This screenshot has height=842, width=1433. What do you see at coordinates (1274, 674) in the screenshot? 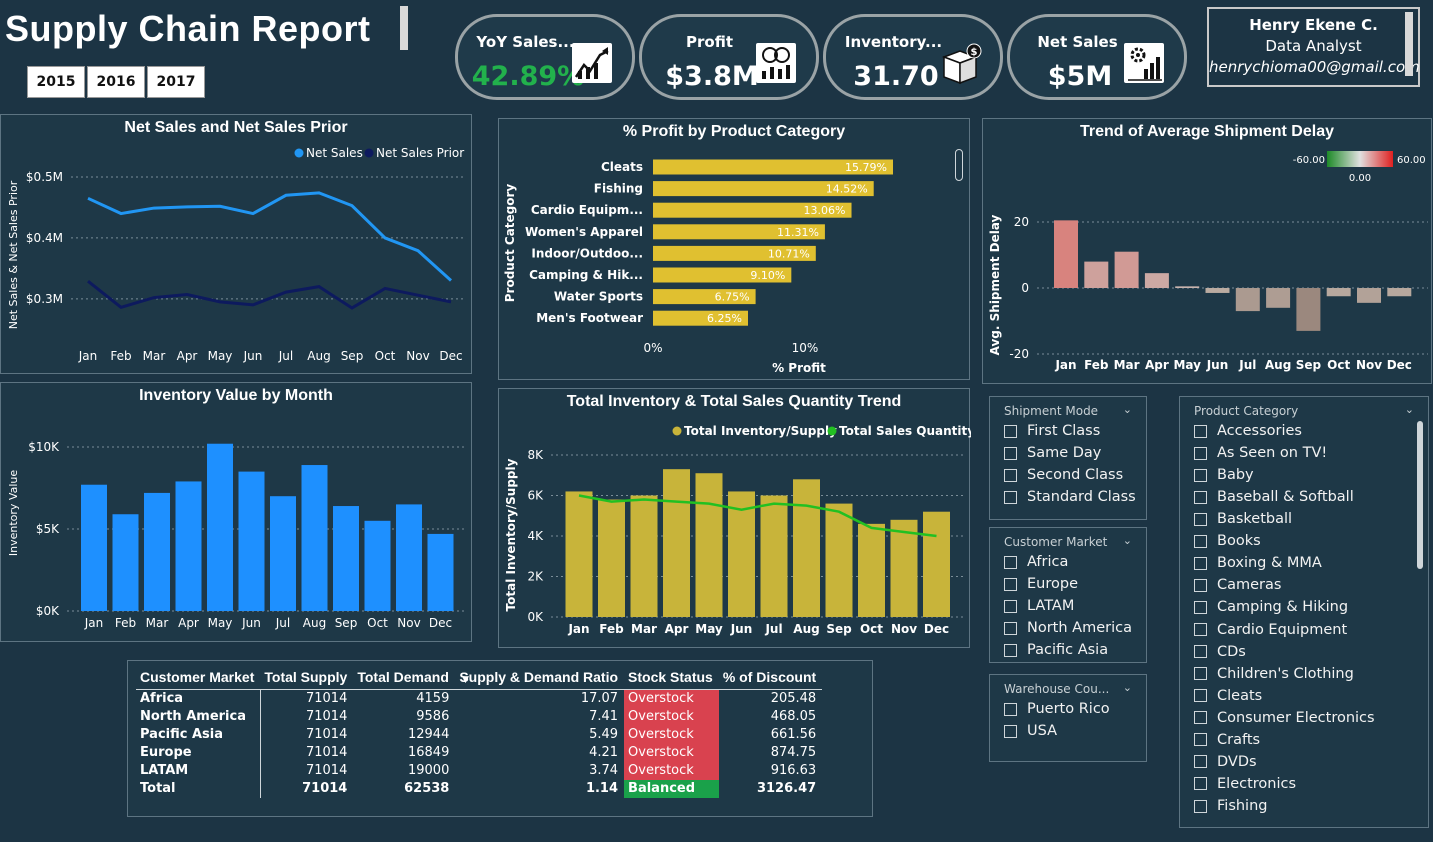
I see `slicer-option: Children's Clothing` at bounding box center [1274, 674].